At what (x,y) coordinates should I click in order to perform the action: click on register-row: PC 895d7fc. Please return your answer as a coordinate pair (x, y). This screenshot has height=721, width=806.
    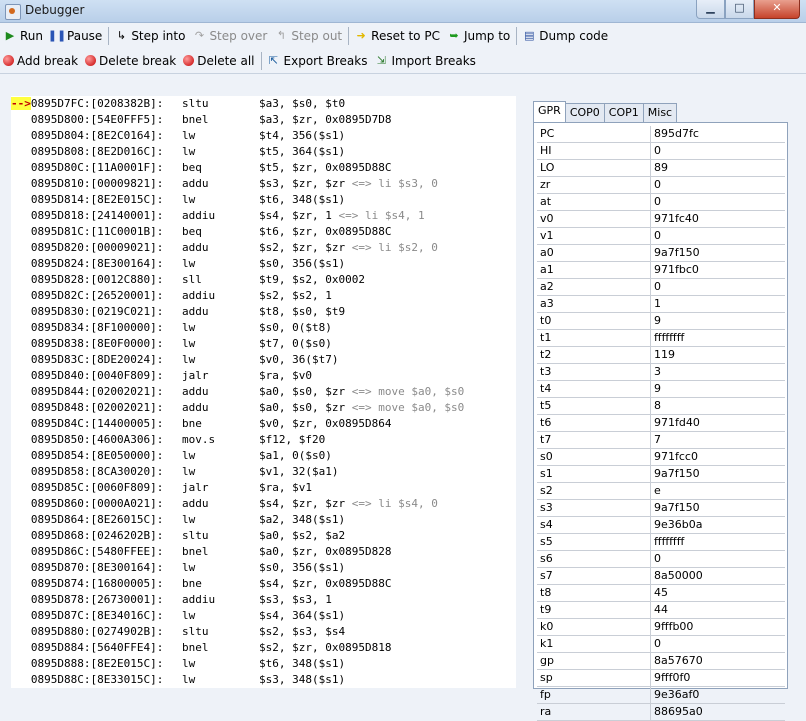
    Looking at the image, I should click on (661, 134).